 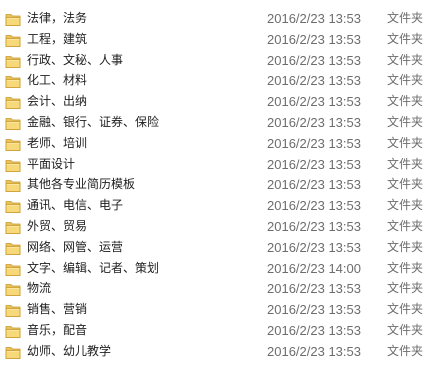 What do you see at coordinates (142, 226) in the screenshot?
I see `file-name: 外贸、贸易` at bounding box center [142, 226].